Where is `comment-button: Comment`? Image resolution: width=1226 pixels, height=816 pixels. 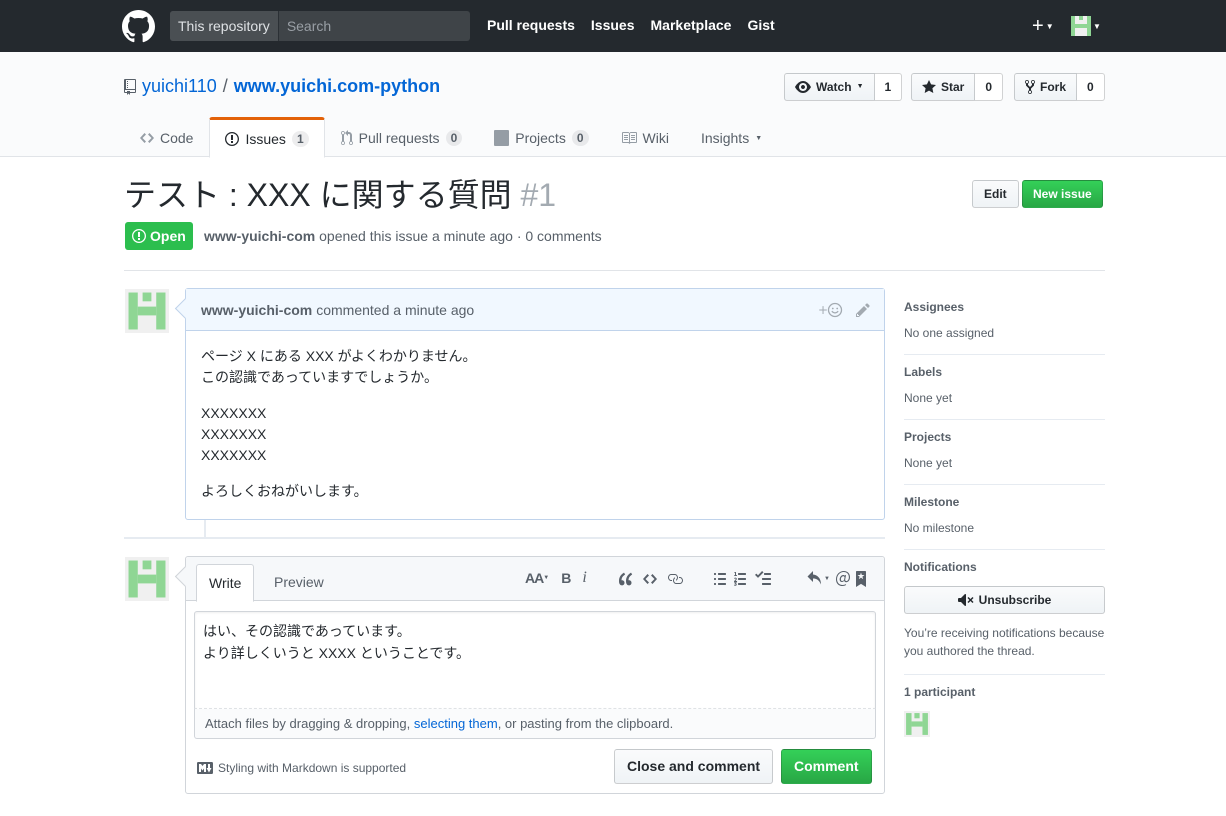
comment-button: Comment is located at coordinates (826, 766).